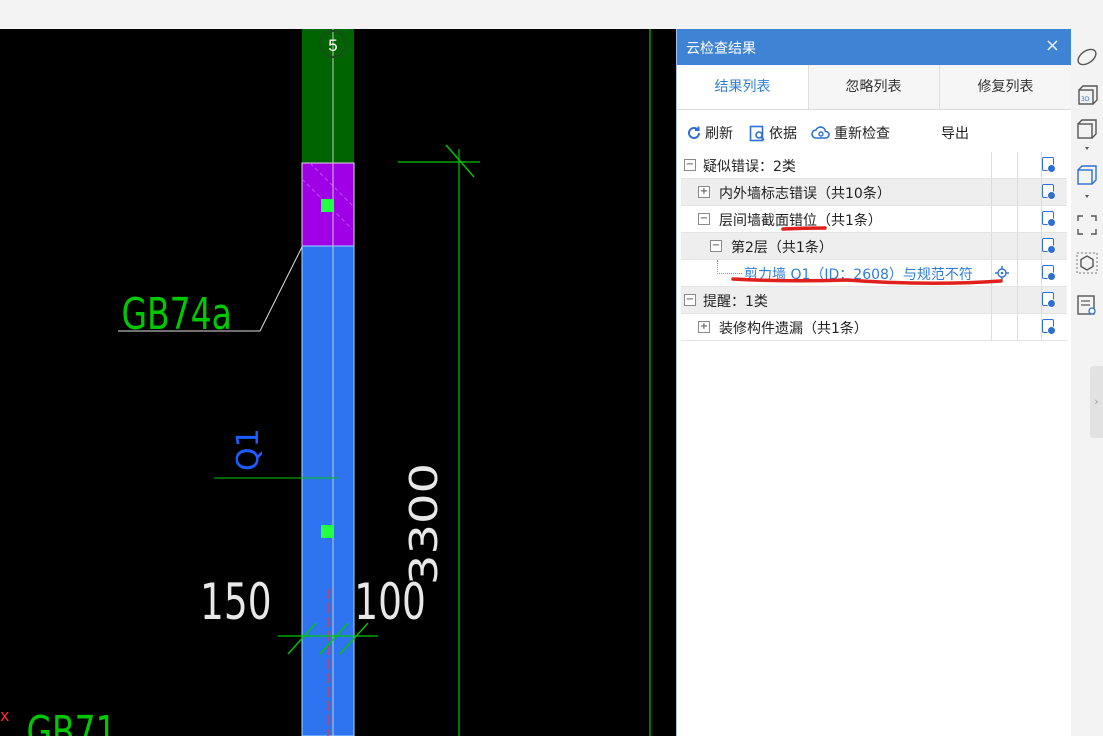 The height and width of the screenshot is (736, 1103). I want to click on box-select-icon, so click(1087, 225).